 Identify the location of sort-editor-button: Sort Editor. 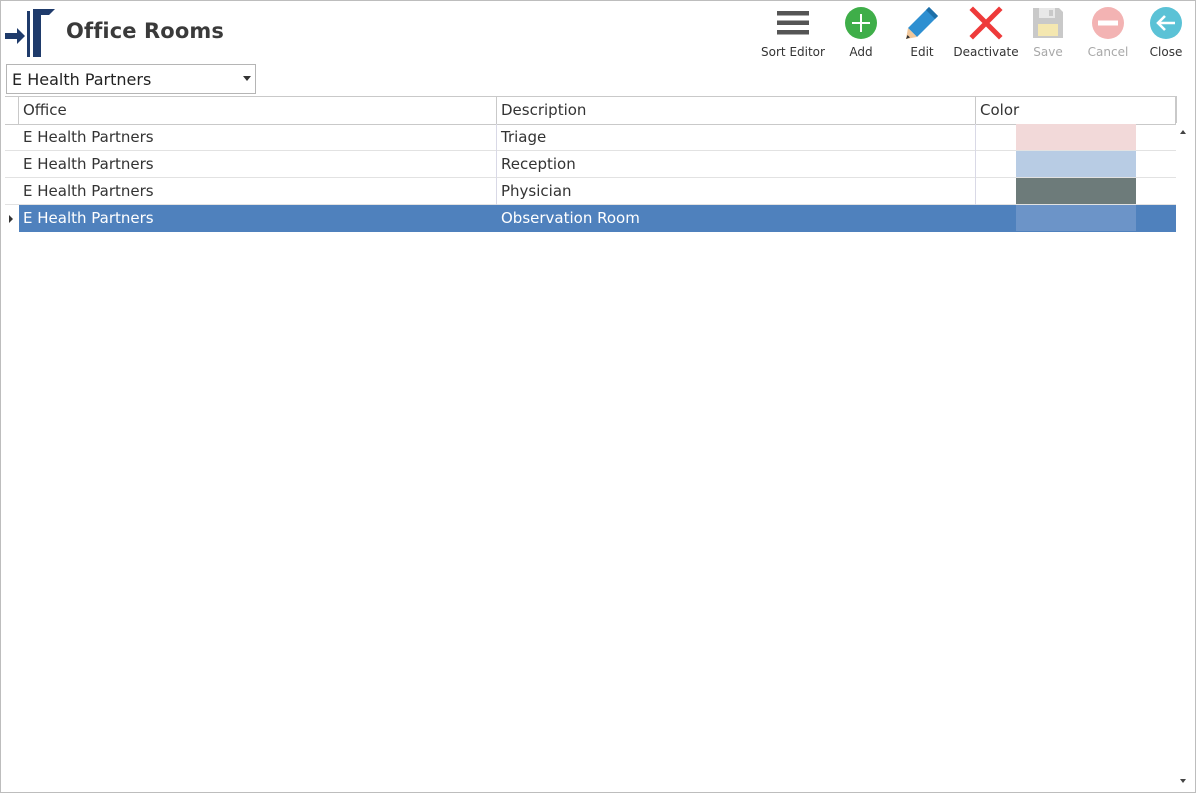
(793, 34).